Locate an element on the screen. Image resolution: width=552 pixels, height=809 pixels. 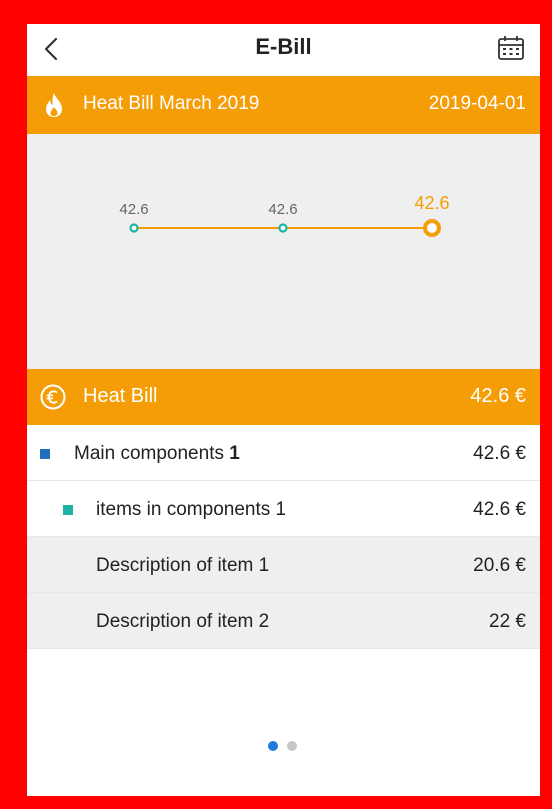
calendar-icon is located at coordinates (511, 48).